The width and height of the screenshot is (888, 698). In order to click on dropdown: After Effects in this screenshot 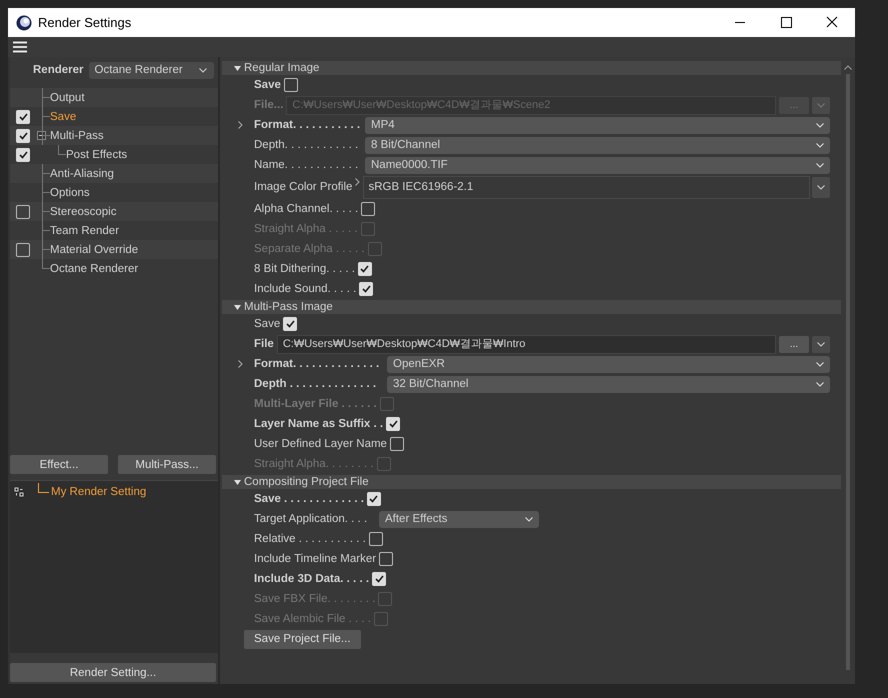, I will do `click(459, 519)`.